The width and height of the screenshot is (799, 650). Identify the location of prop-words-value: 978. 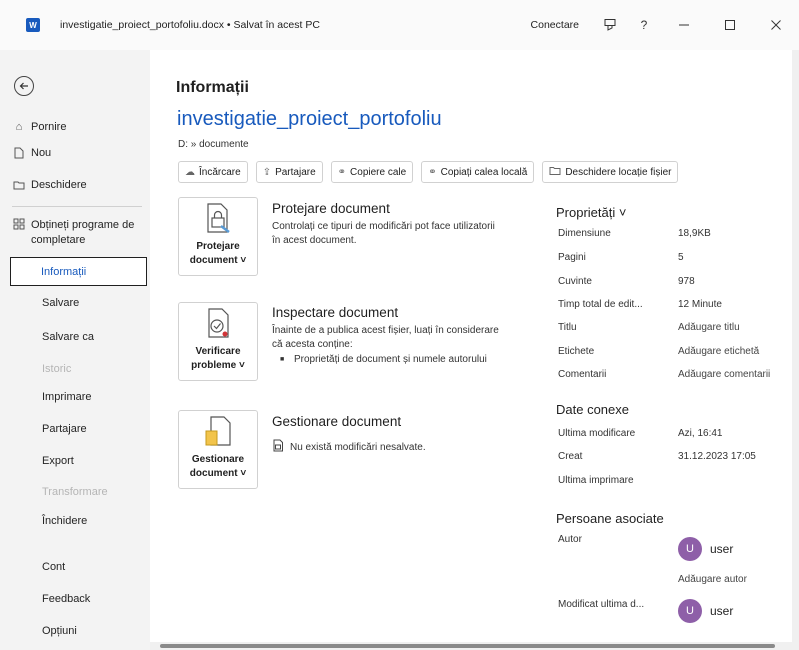
(686, 281).